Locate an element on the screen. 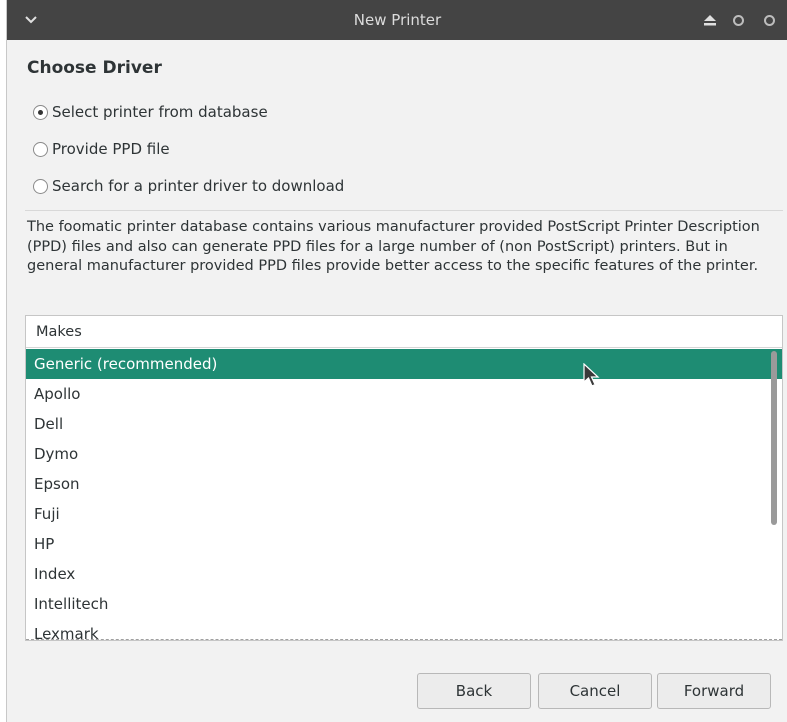 This screenshot has width=787, height=722. radio-select-from-database: Select printer from database is located at coordinates (150, 112).